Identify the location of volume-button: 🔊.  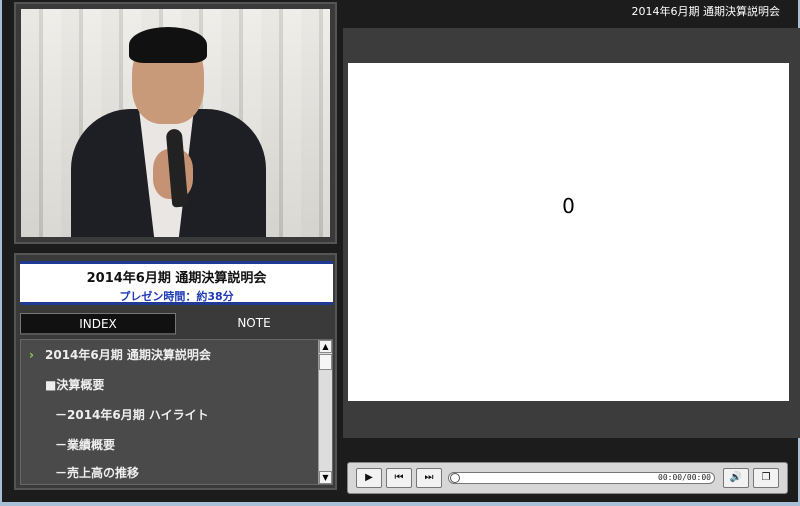
(736, 478).